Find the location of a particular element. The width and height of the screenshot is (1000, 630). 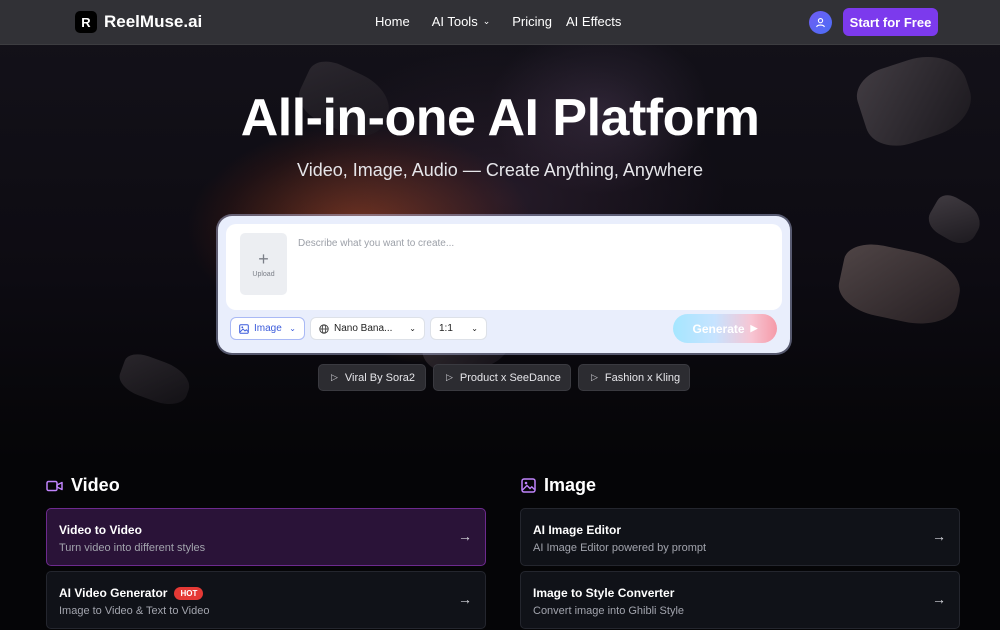

generate-button: Generate ▶ is located at coordinates (725, 328).